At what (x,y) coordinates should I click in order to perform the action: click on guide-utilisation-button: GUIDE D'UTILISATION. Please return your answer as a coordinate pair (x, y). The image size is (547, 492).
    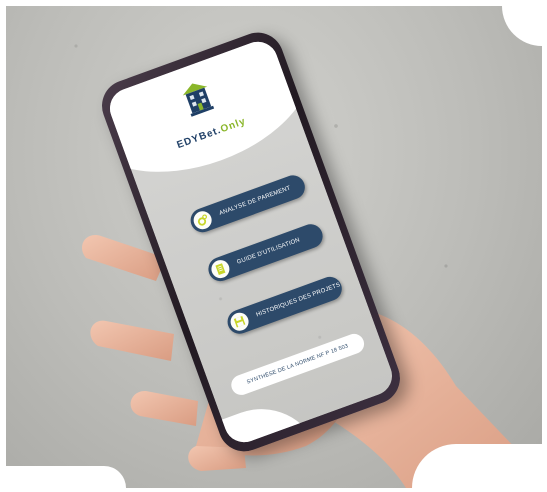
    Looking at the image, I should click on (266, 252).